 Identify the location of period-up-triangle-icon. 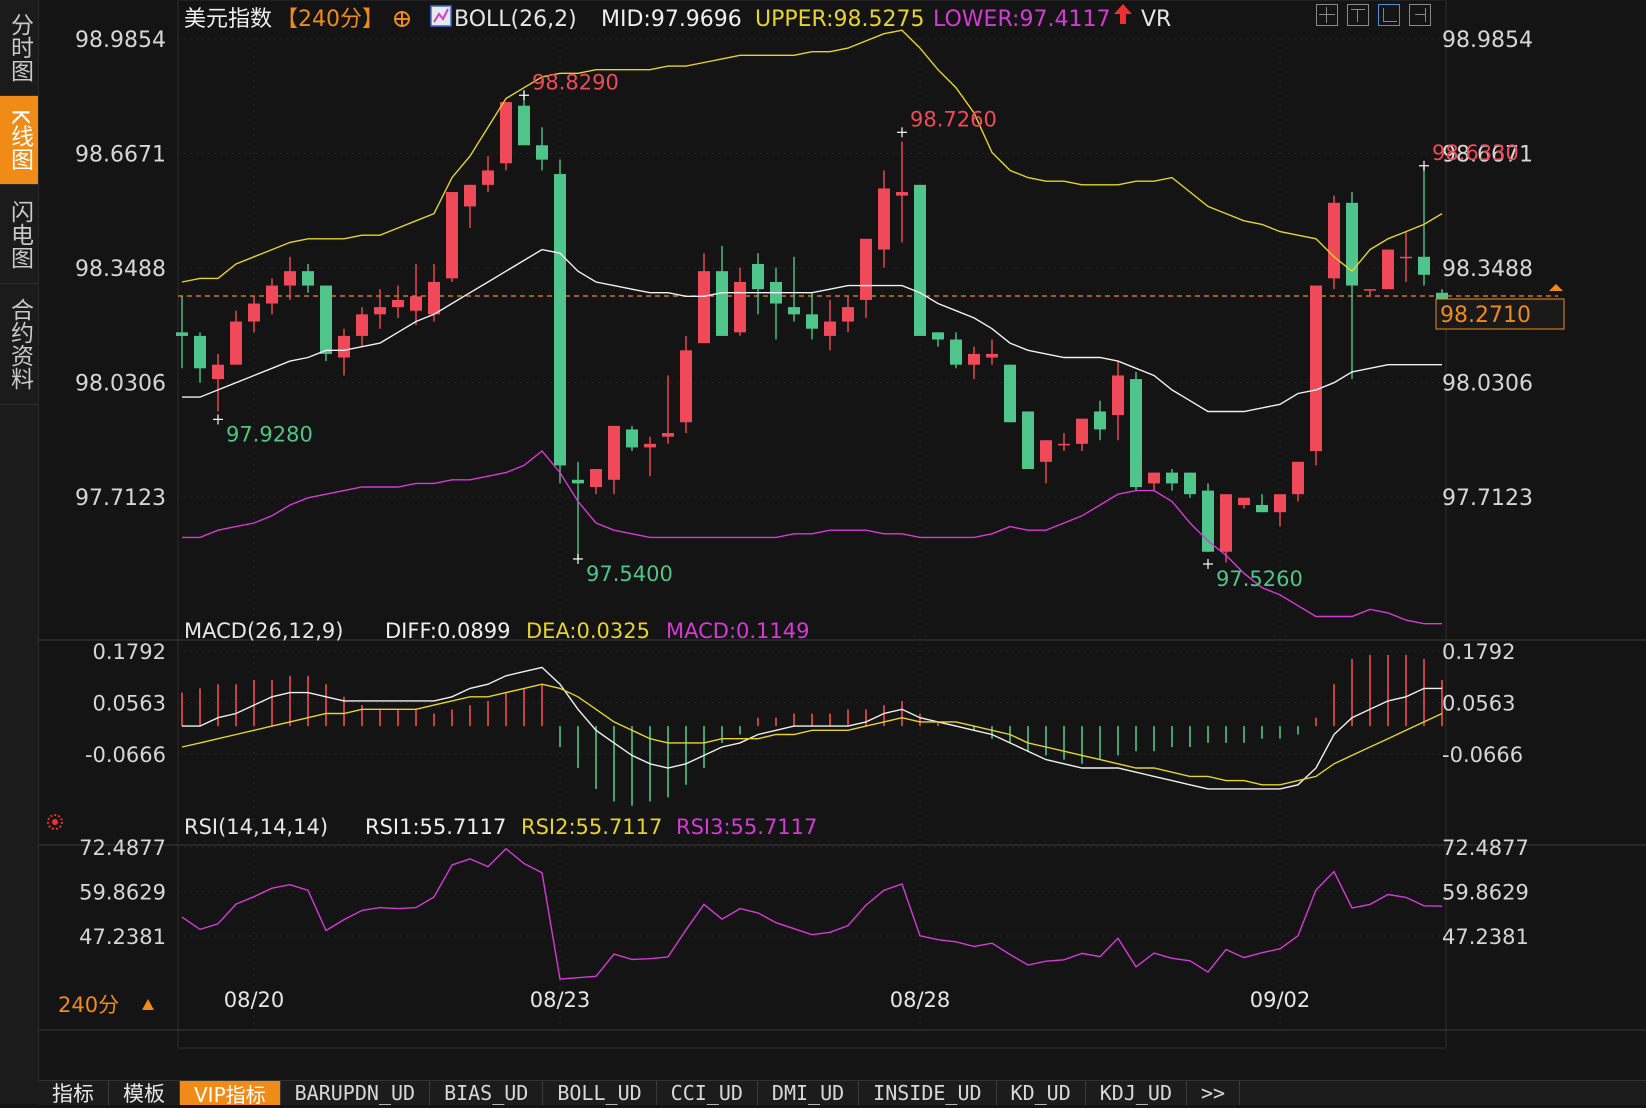
(148, 1004).